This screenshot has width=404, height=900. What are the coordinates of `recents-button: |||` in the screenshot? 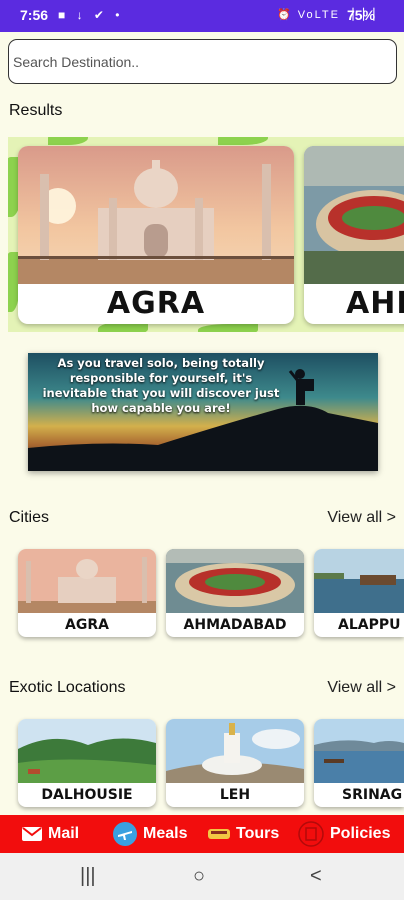 It's located at (88, 876).